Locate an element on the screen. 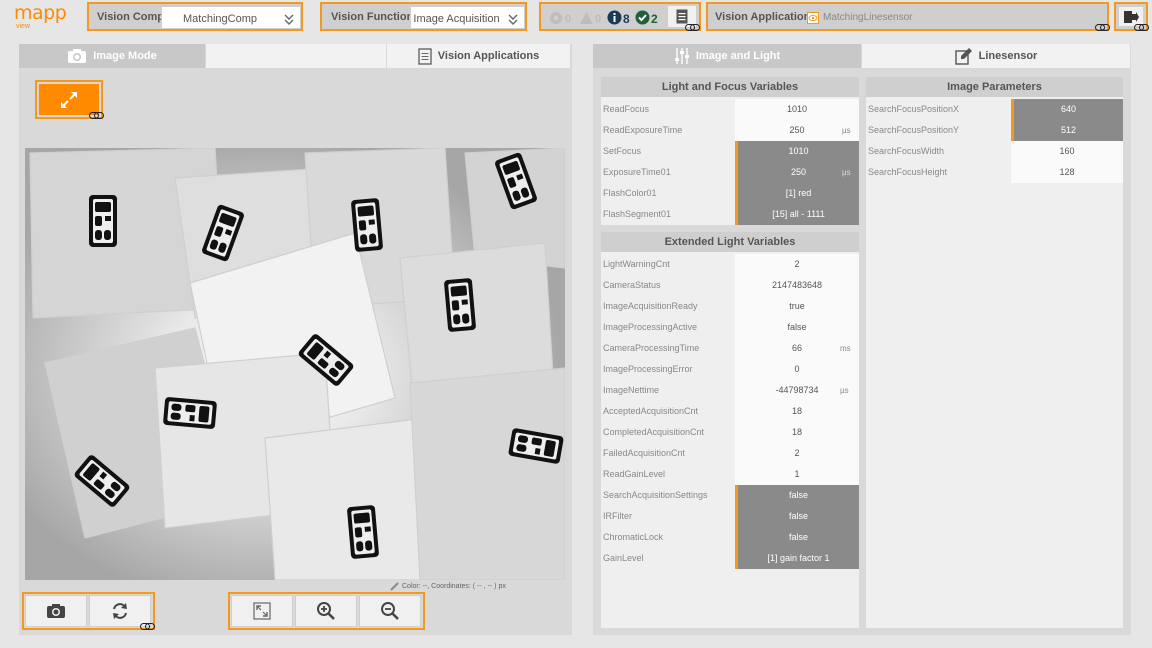 The width and height of the screenshot is (1152, 648). variable-row: GainLevel [1] gain factor 1 is located at coordinates (730, 558).